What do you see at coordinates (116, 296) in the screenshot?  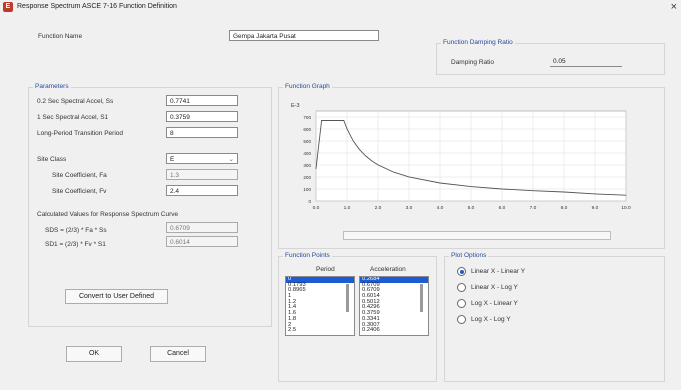 I see `convert-to-user-defined-button: Convert to User Defined` at bounding box center [116, 296].